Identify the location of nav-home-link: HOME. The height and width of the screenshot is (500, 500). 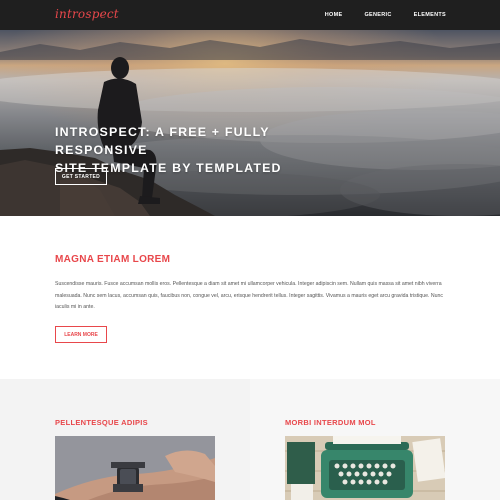
(334, 15).